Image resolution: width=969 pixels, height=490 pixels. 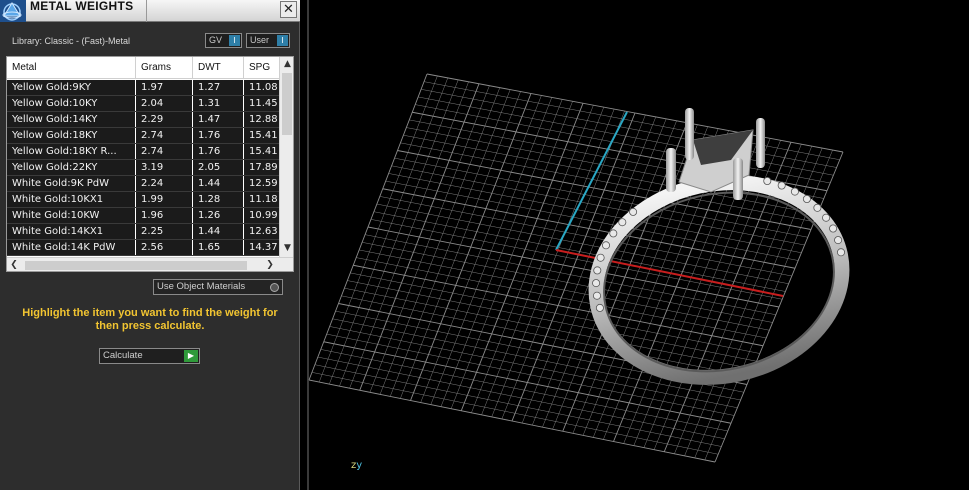 What do you see at coordinates (263, 231) in the screenshot?
I see `spg-cell: 12.63` at bounding box center [263, 231].